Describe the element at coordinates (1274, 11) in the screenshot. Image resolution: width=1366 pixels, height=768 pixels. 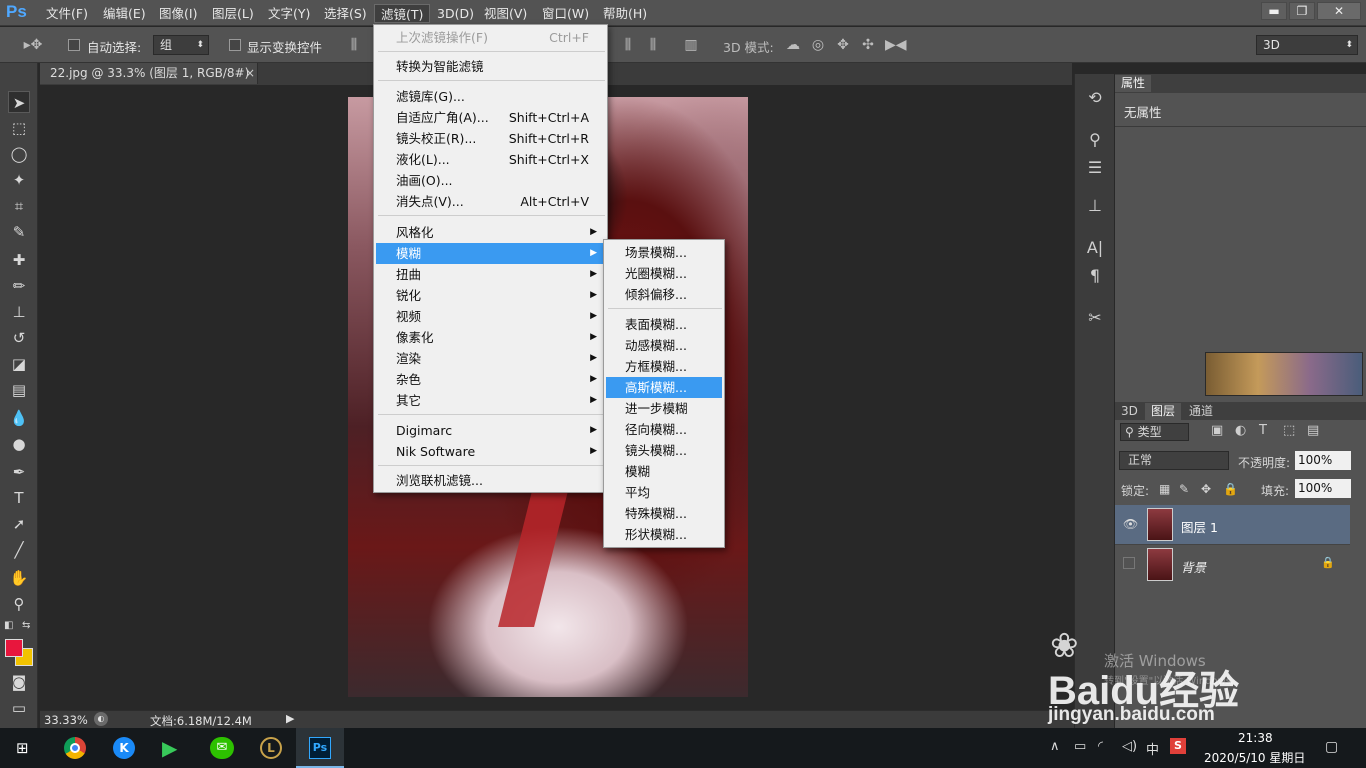
I see `minimize-button: ▬` at that location.